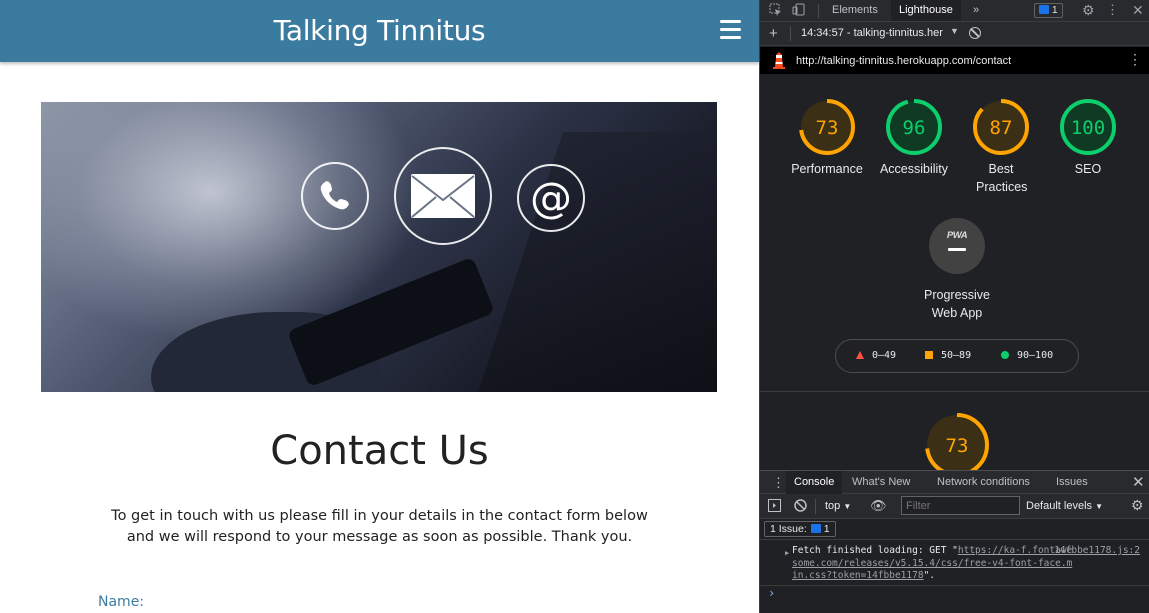 This screenshot has height=613, width=1149. What do you see at coordinates (1088, 10) in the screenshot?
I see `settings-gear-icon: ⚙` at bounding box center [1088, 10].